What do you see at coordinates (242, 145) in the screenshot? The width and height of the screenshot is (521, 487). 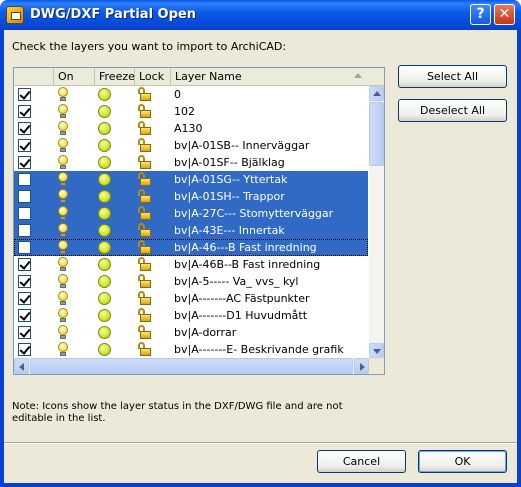 I see `layer-name: bv|A-01SB-- Innerväggar` at bounding box center [242, 145].